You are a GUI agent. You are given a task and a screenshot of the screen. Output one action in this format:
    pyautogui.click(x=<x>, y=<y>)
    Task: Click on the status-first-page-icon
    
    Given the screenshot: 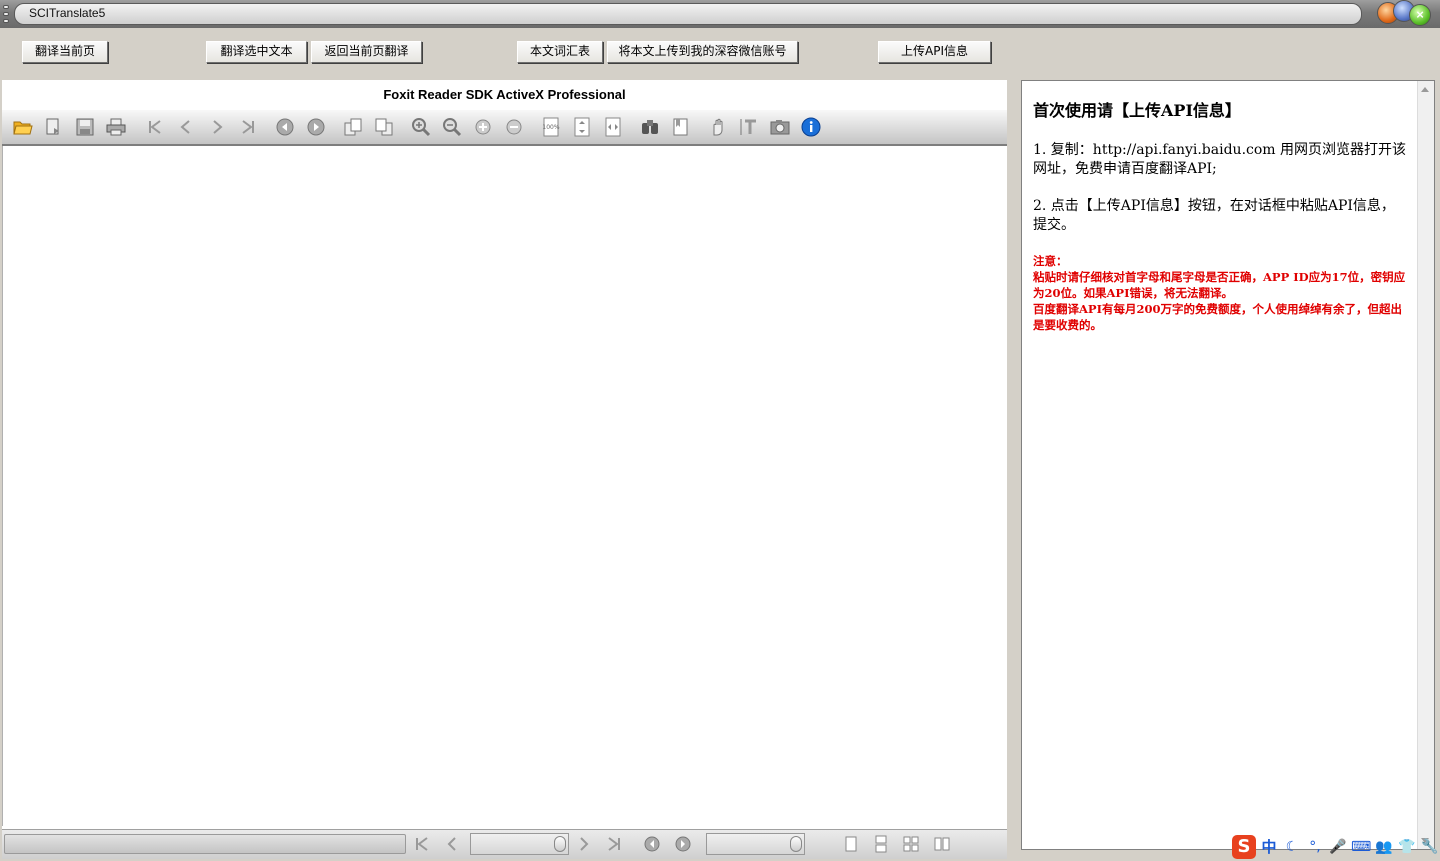 What is the action you would take?
    pyautogui.click(x=422, y=844)
    